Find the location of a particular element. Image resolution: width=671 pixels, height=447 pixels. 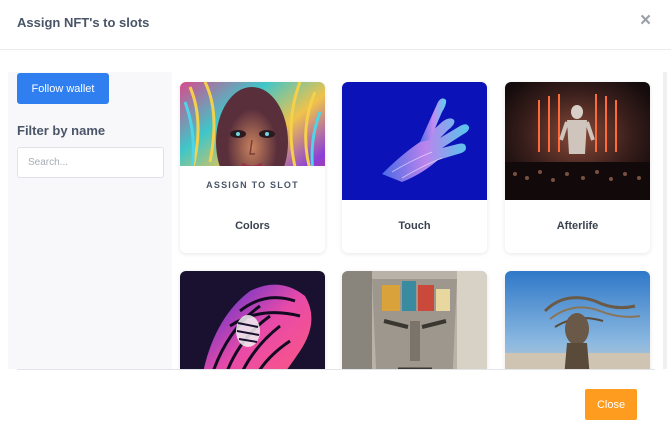

nft-name: Touch is located at coordinates (414, 226).